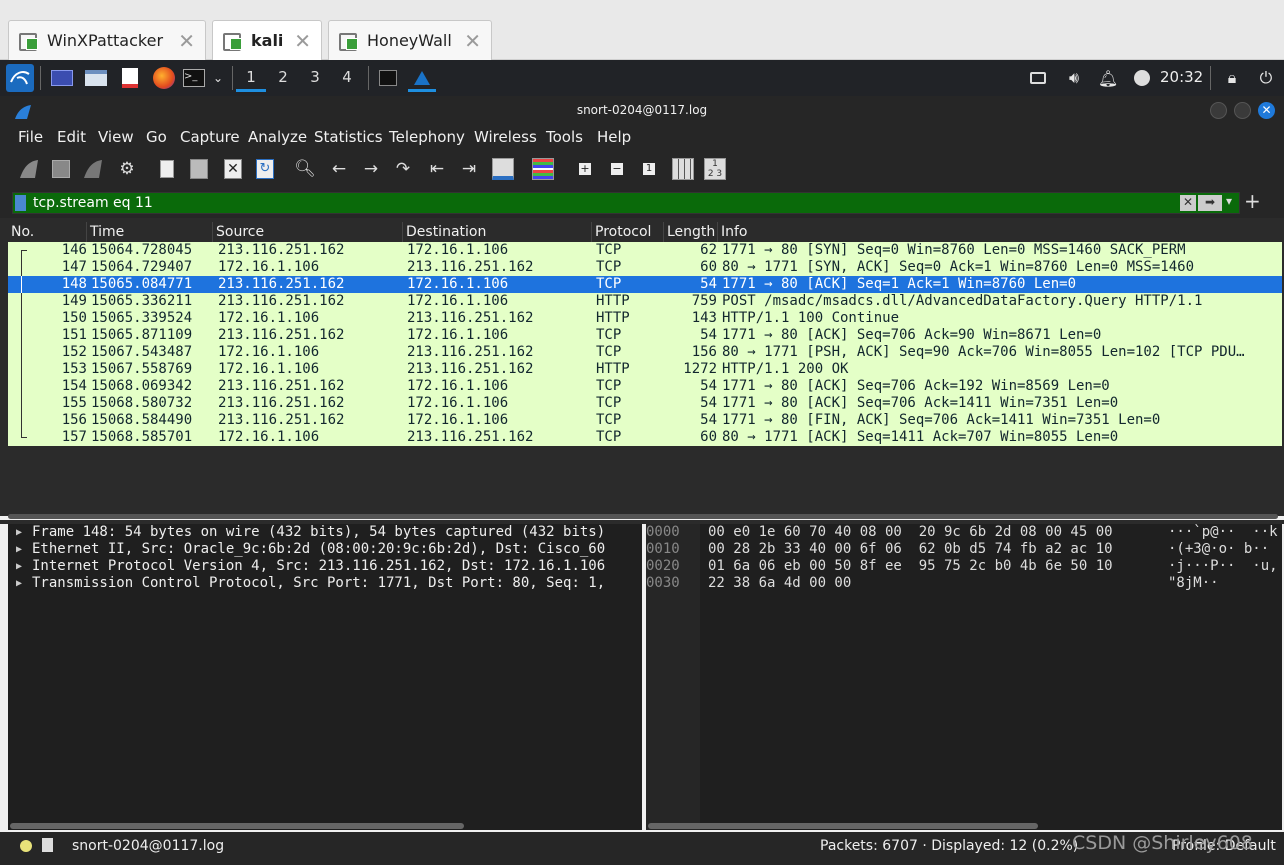  Describe the element at coordinates (585, 169) in the screenshot. I see `zoom-in-icon: +` at that location.